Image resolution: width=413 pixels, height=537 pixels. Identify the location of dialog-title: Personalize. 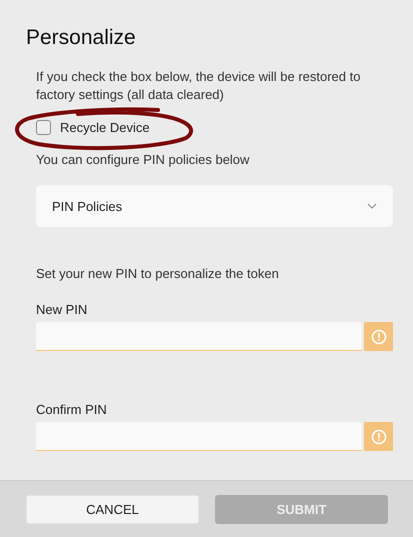
(81, 38).